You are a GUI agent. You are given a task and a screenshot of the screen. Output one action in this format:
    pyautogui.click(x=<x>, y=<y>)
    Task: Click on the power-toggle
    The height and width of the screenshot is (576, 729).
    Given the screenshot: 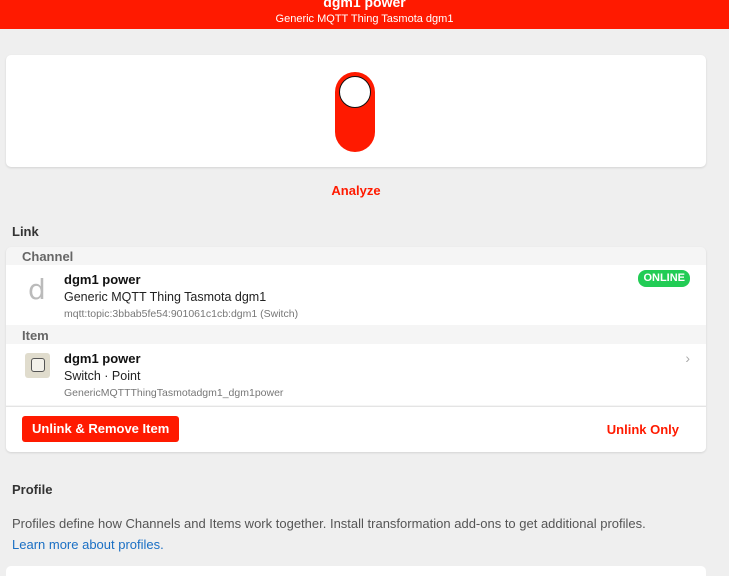 What is the action you would take?
    pyautogui.click(x=355, y=112)
    